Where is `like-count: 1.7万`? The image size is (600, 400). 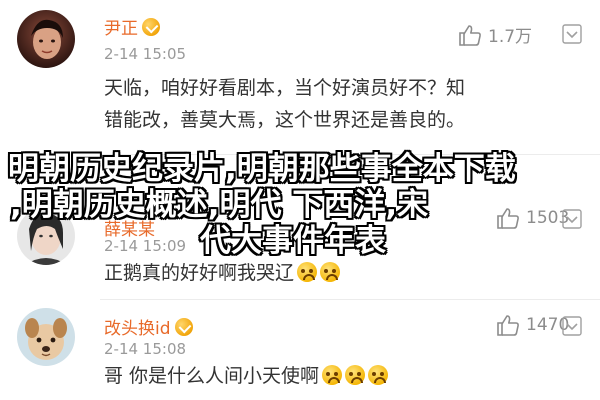 like-count: 1.7万 is located at coordinates (510, 37).